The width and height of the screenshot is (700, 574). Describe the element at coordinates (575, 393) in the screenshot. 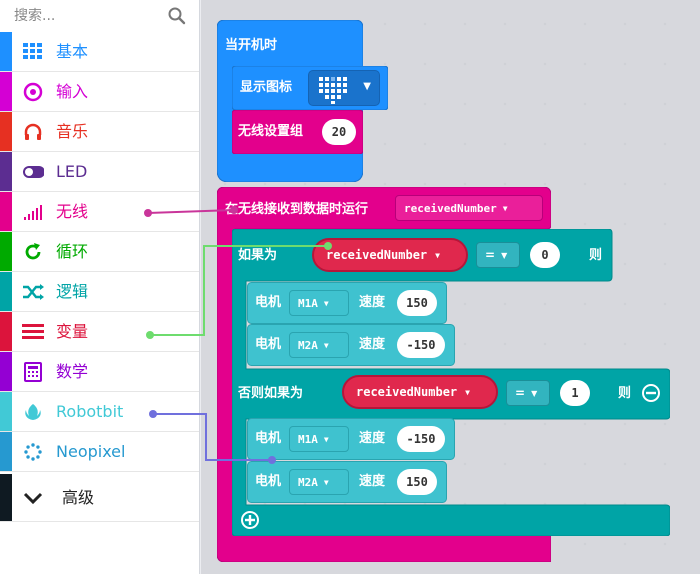

I see `else-if-compare-value: 1` at that location.